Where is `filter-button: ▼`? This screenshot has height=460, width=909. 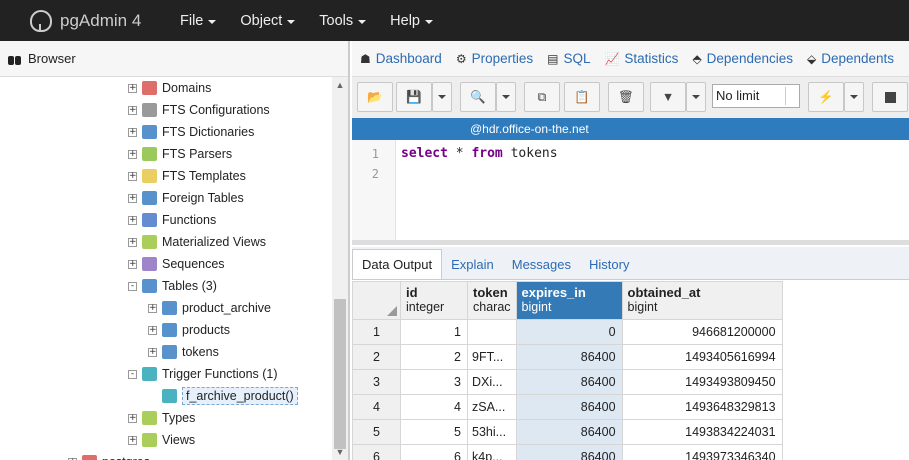
filter-button: ▼ is located at coordinates (668, 97).